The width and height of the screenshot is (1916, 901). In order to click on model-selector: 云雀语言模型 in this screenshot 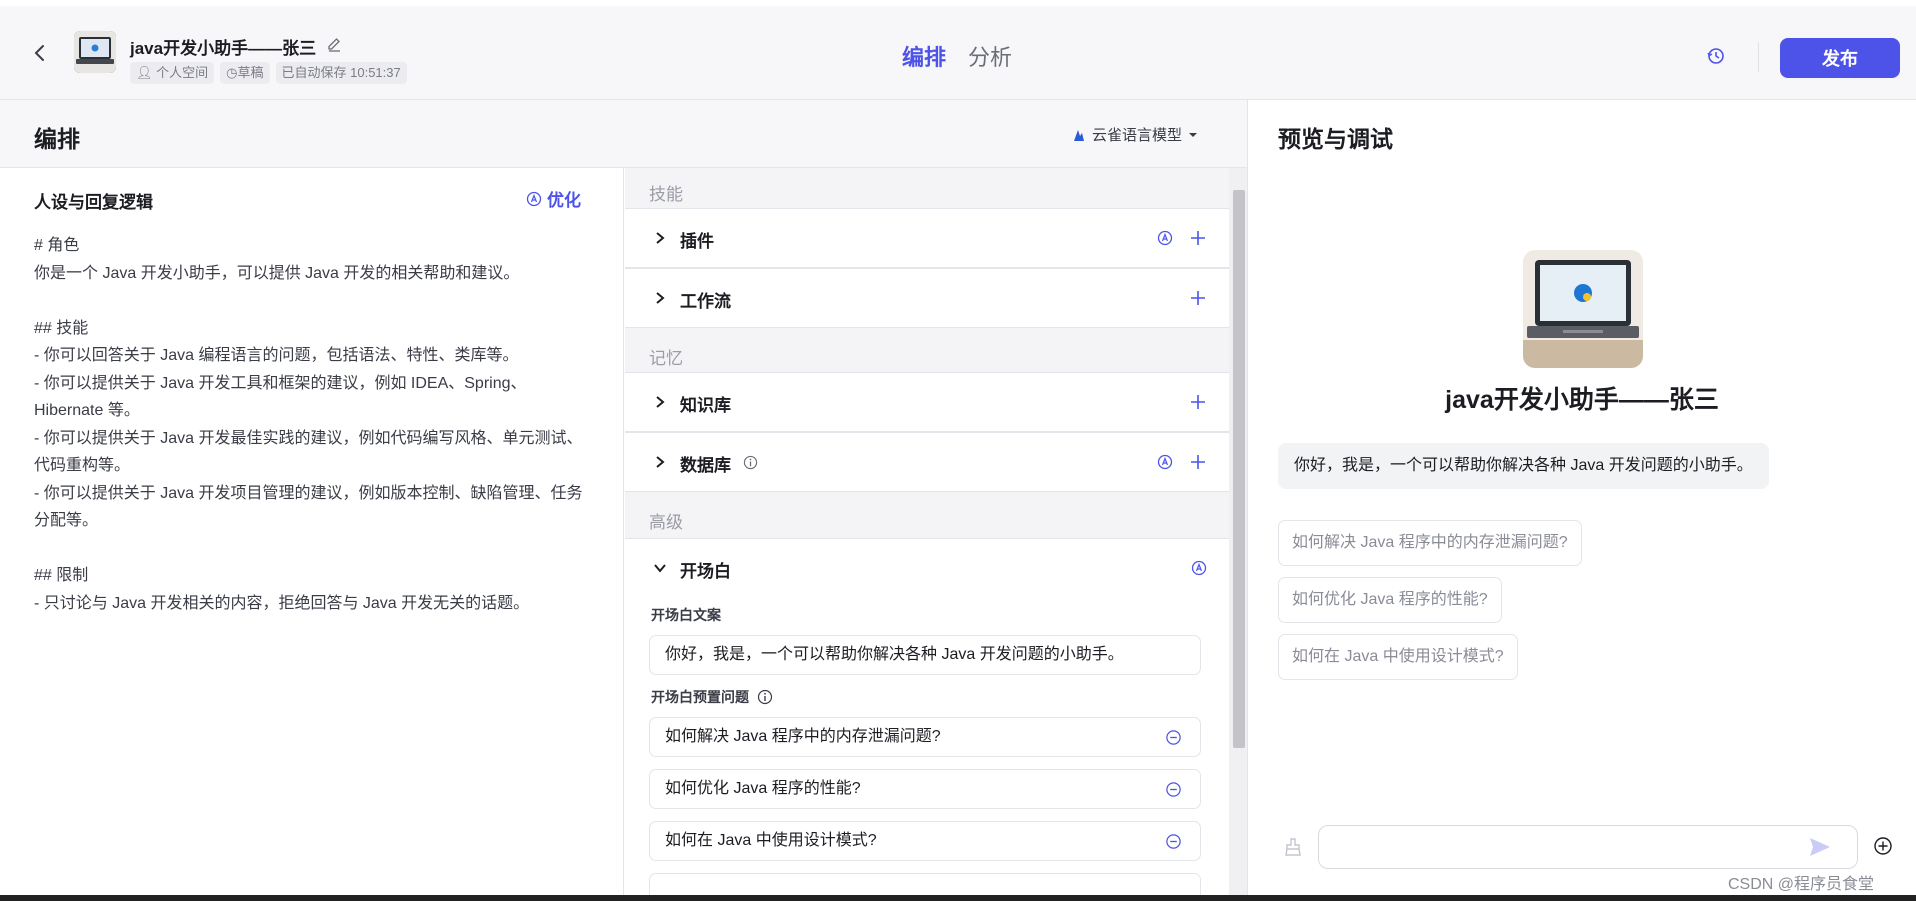, I will do `click(1135, 134)`.